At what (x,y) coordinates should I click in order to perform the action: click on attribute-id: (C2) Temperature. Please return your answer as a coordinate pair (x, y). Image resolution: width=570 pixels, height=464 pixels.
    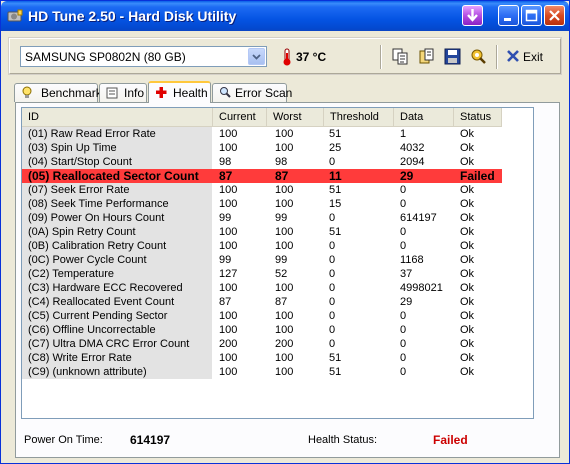
    Looking at the image, I should click on (117, 274).